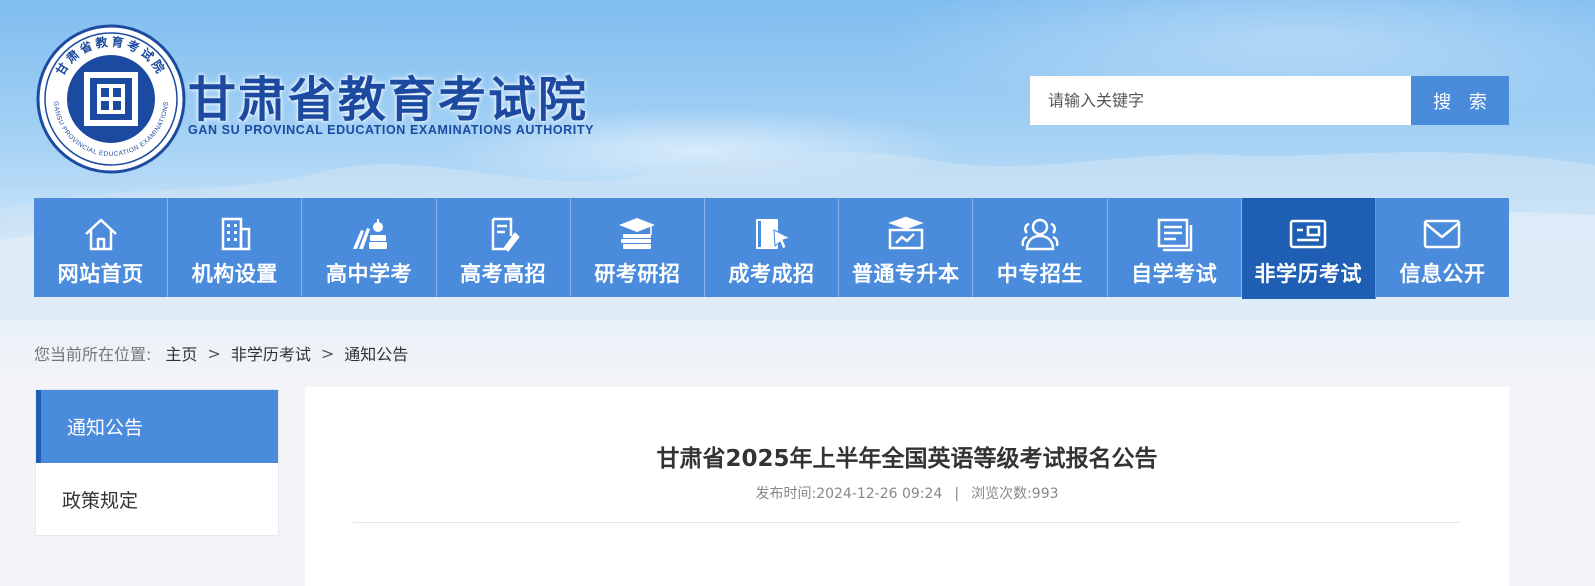  I want to click on article-meta: 发布时间:2024-12-26 09:24 | 浏览次数:993, so click(907, 493).